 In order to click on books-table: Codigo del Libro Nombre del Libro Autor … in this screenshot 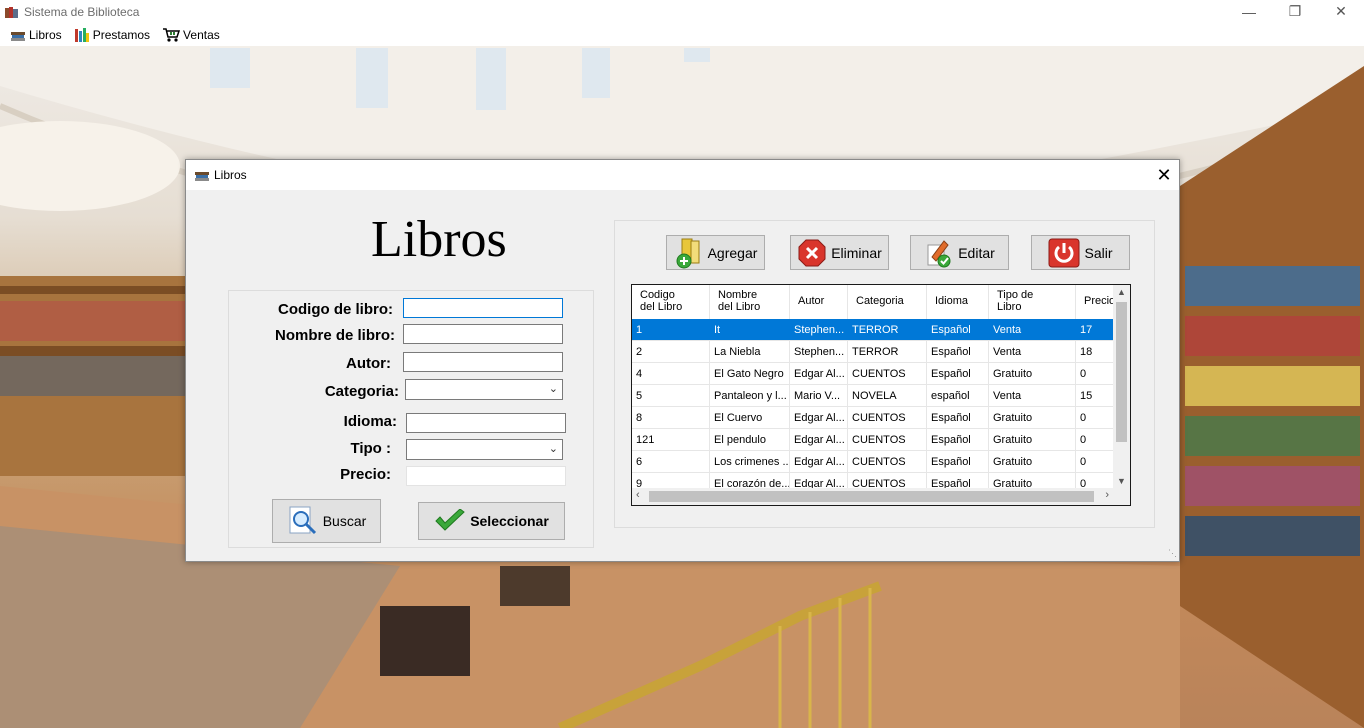, I will do `click(881, 395)`.